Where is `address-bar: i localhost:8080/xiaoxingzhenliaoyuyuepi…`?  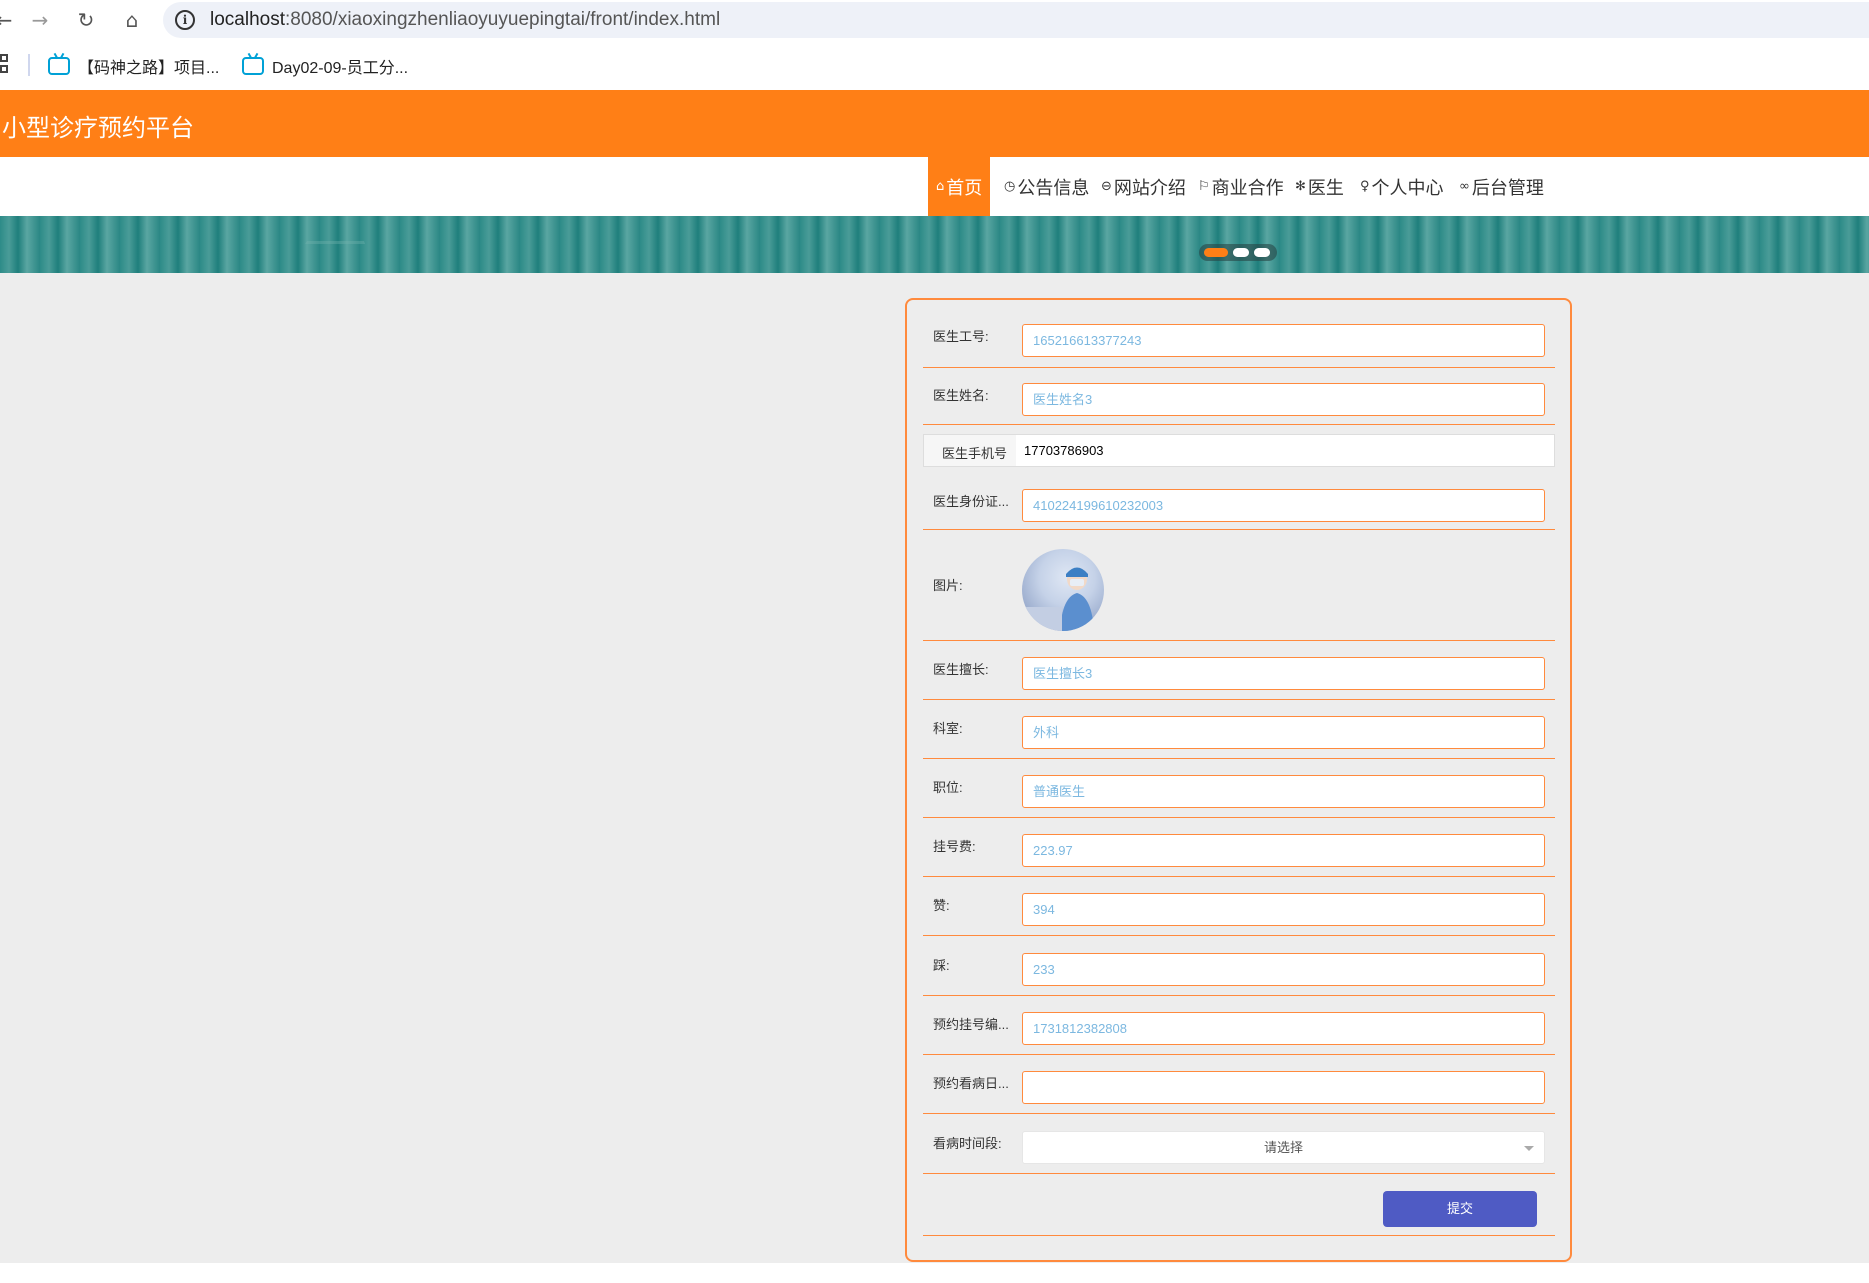
address-bar: i localhost:8080/xiaoxingzhenliaoyuyuepi… is located at coordinates (1016, 20).